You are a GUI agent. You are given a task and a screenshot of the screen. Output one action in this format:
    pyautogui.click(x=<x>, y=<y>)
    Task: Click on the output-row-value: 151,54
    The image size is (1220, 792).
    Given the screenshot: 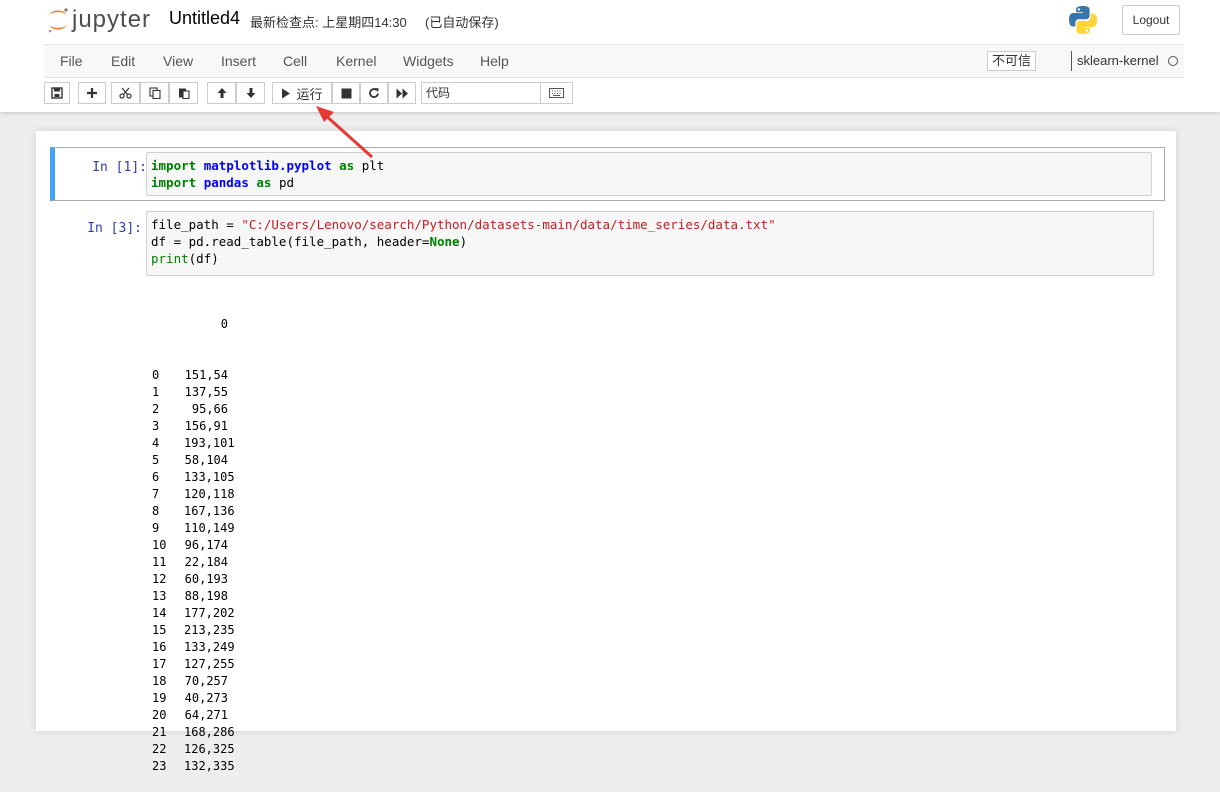 What is the action you would take?
    pyautogui.click(x=206, y=375)
    